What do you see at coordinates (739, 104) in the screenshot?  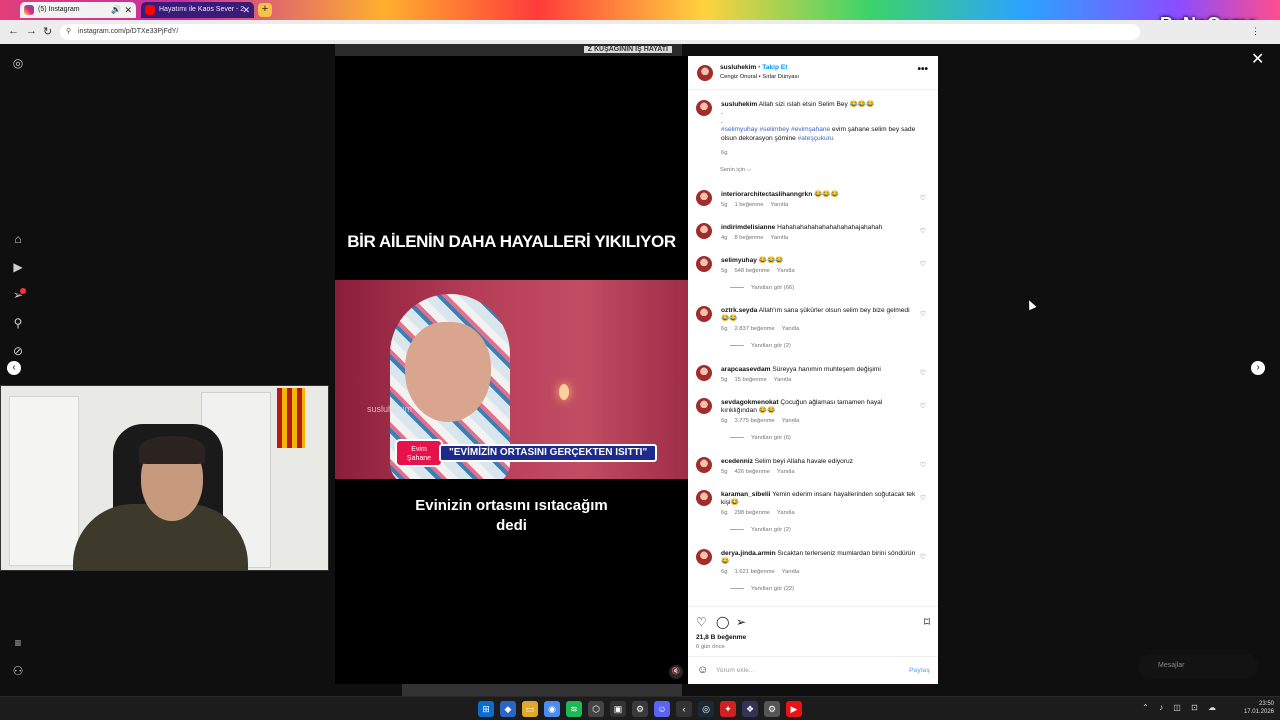 I see `caption-username: susluhekim` at bounding box center [739, 104].